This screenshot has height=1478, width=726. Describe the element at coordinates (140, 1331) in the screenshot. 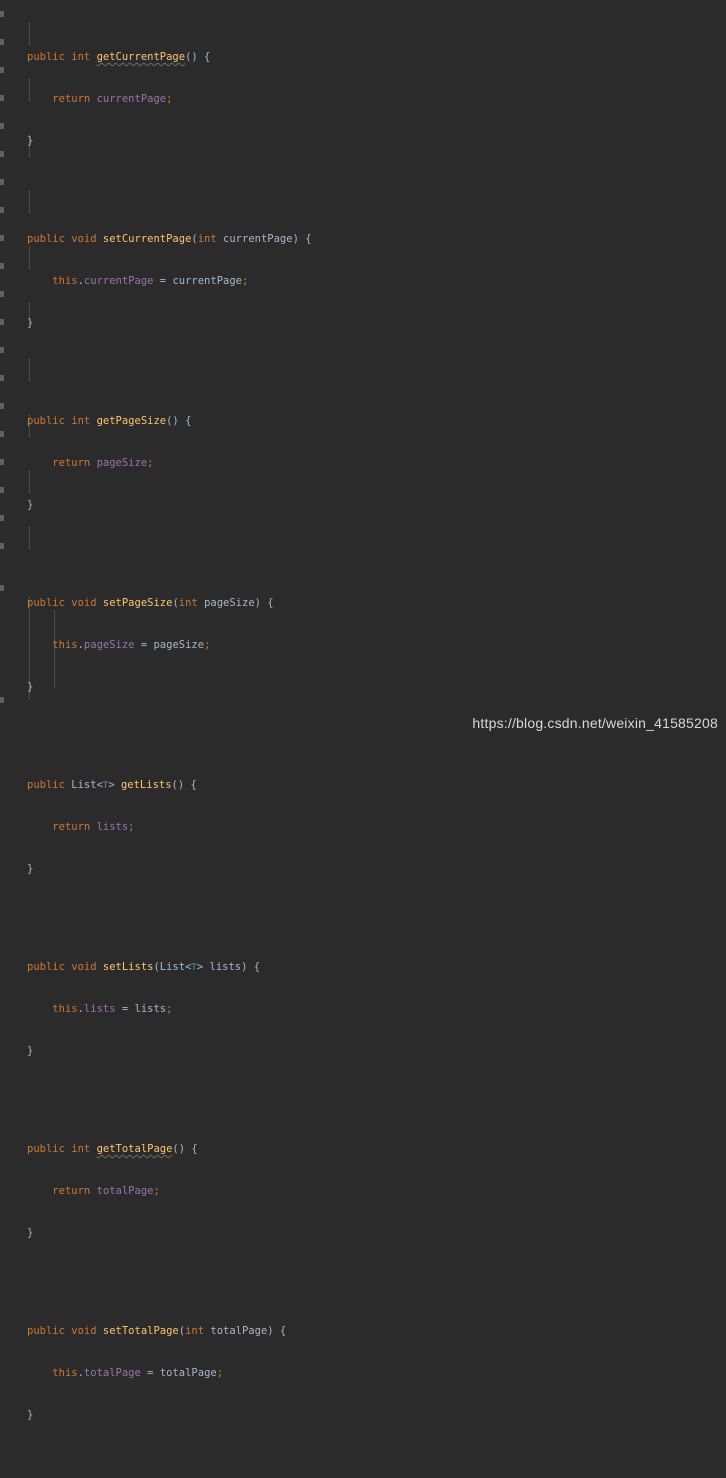

I see `method-name: setTotalPage` at that location.